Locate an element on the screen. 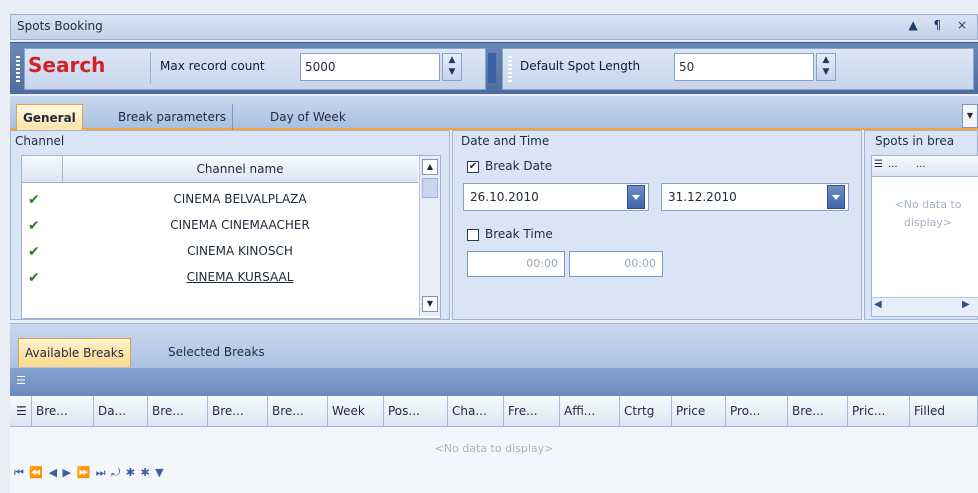  channel-name: CINEMA BELVALPLAZA is located at coordinates (240, 199).